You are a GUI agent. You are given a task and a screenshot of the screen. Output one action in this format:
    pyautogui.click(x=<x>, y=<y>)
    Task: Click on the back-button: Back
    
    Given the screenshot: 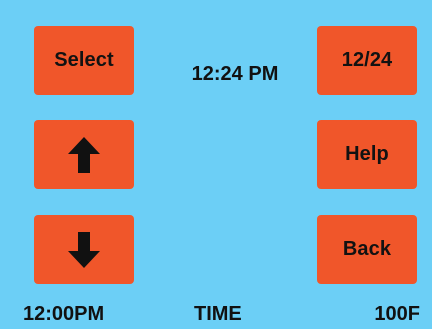 What is the action you would take?
    pyautogui.click(x=367, y=249)
    